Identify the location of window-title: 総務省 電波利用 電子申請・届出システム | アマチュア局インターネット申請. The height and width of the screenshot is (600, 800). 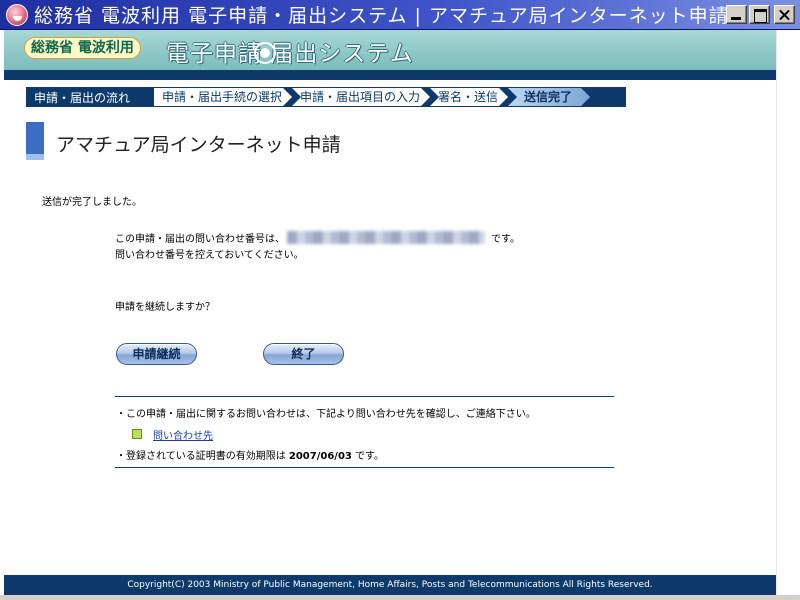
(381, 16).